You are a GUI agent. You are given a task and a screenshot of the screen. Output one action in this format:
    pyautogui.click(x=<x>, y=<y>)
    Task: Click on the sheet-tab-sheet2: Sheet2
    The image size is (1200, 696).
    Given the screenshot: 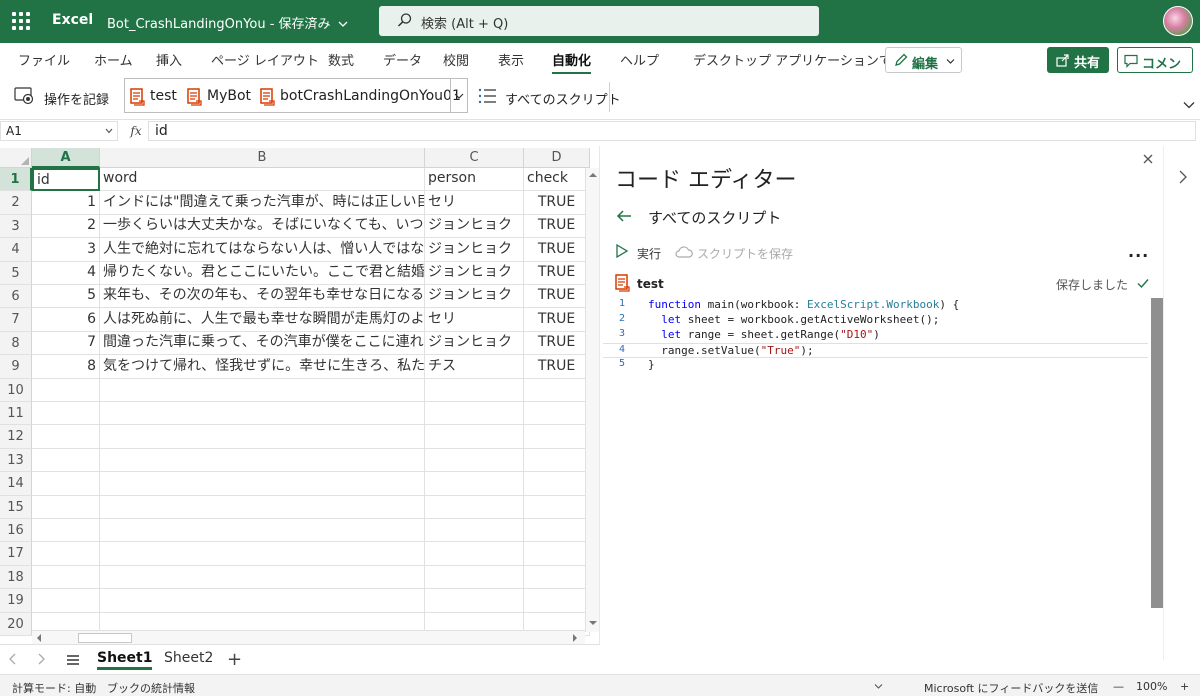 What is the action you would take?
    pyautogui.click(x=188, y=658)
    